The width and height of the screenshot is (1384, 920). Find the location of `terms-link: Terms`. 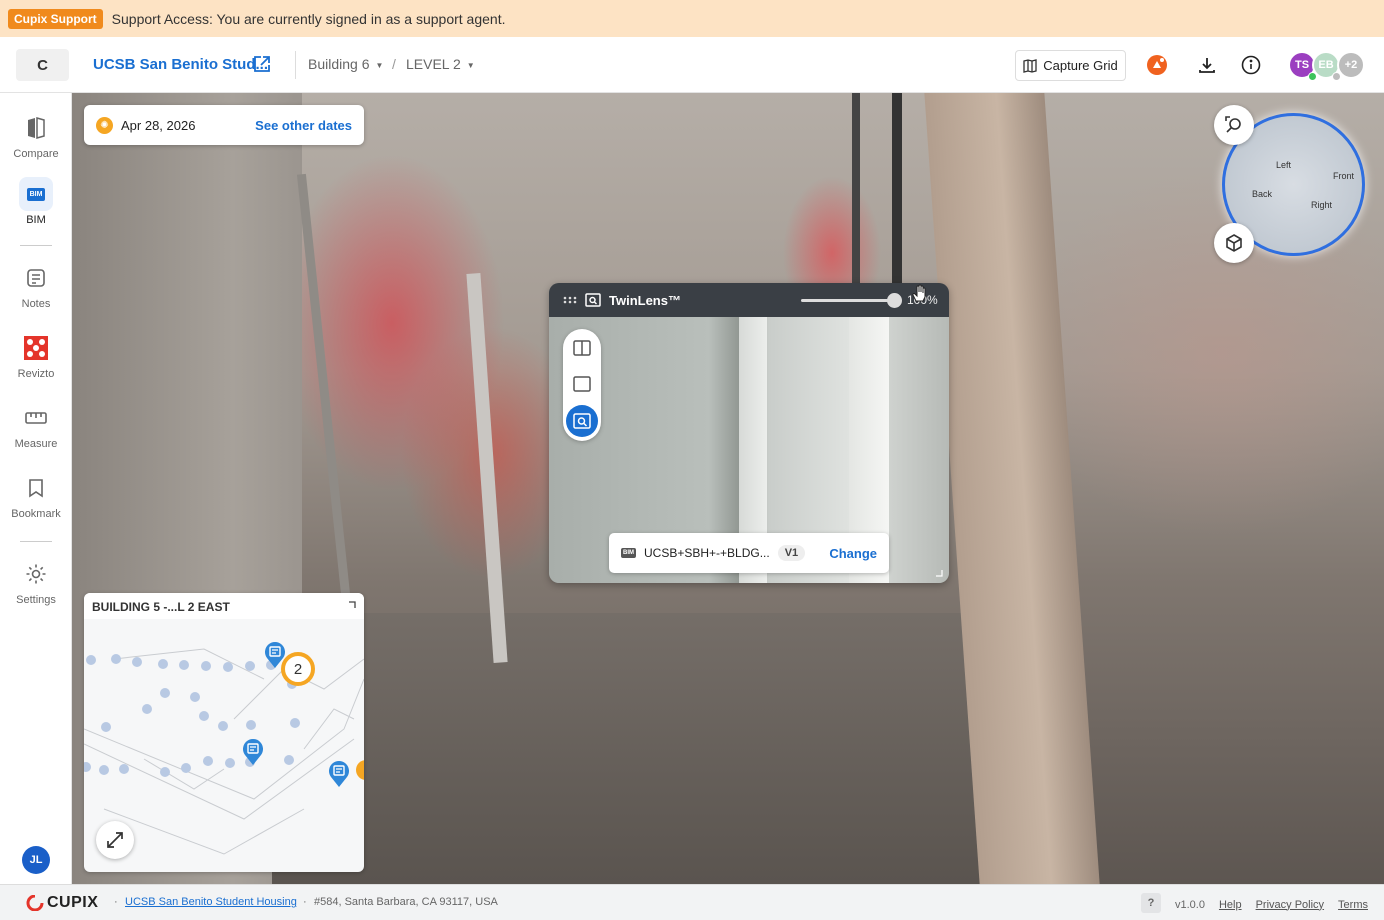

terms-link: Terms is located at coordinates (1353, 905).